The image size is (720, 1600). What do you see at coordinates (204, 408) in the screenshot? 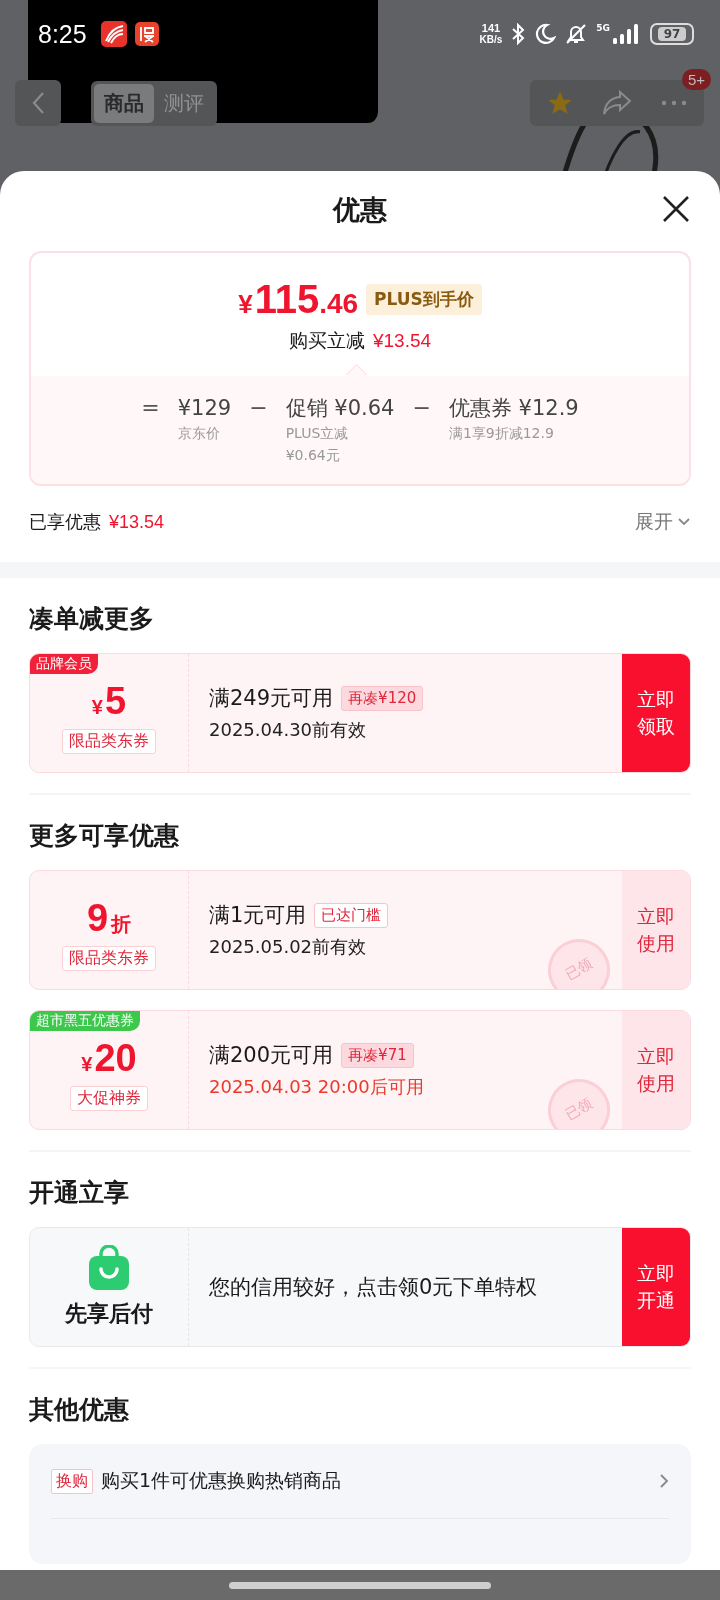
I see `breakdown-value: ¥129` at bounding box center [204, 408].